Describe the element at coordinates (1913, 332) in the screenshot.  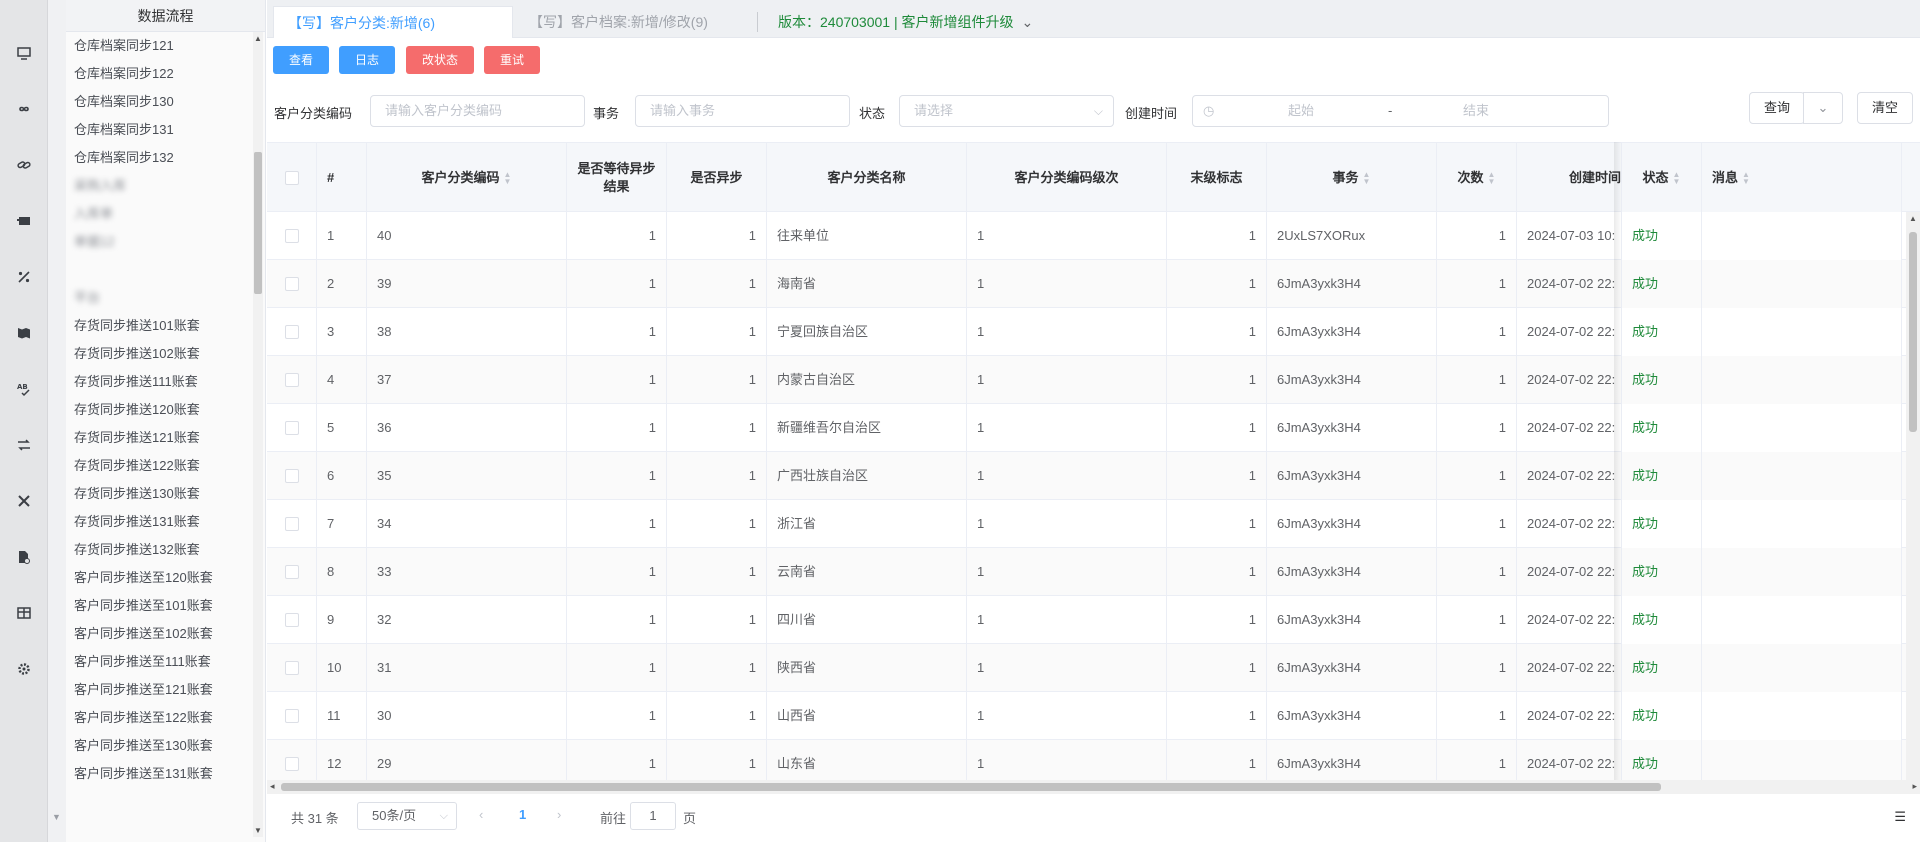
I see `table-vscroll-thumb` at that location.